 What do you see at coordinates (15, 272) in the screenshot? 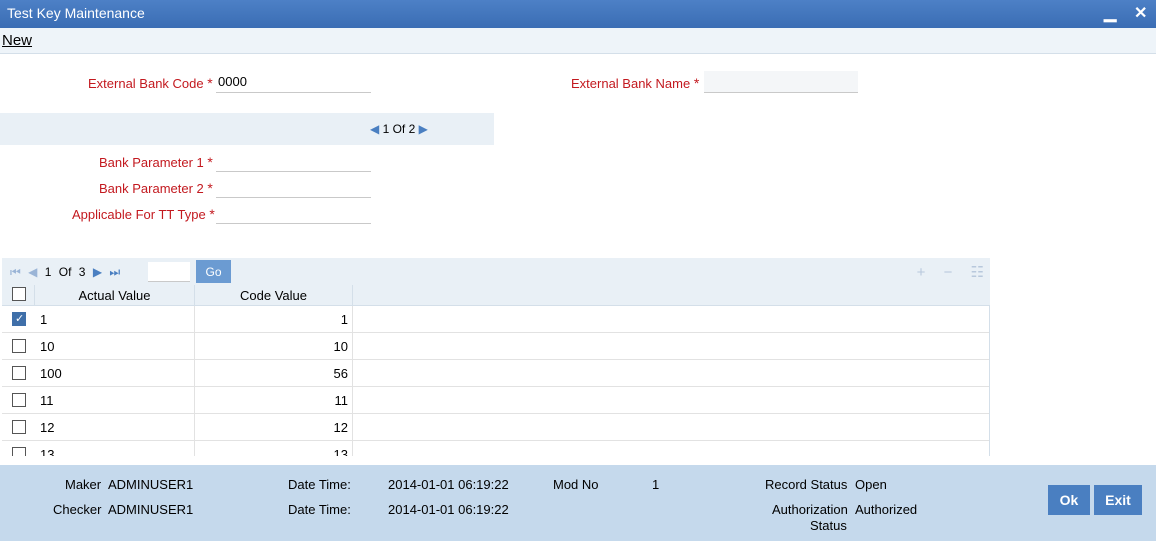
I see `first-page-icon: ⏮` at bounding box center [15, 272].